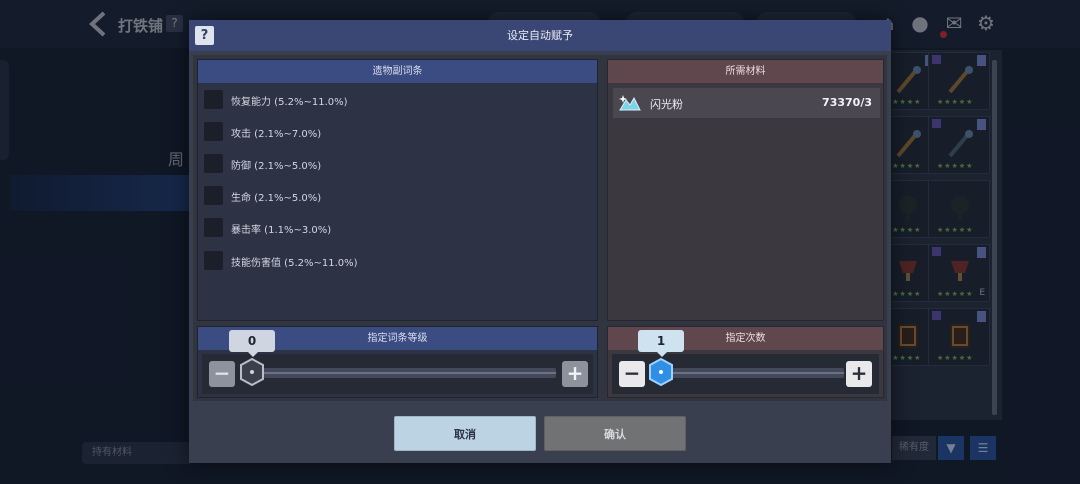  Describe the element at coordinates (204, 35) in the screenshot. I see `dialog-help-icon: ?` at that location.